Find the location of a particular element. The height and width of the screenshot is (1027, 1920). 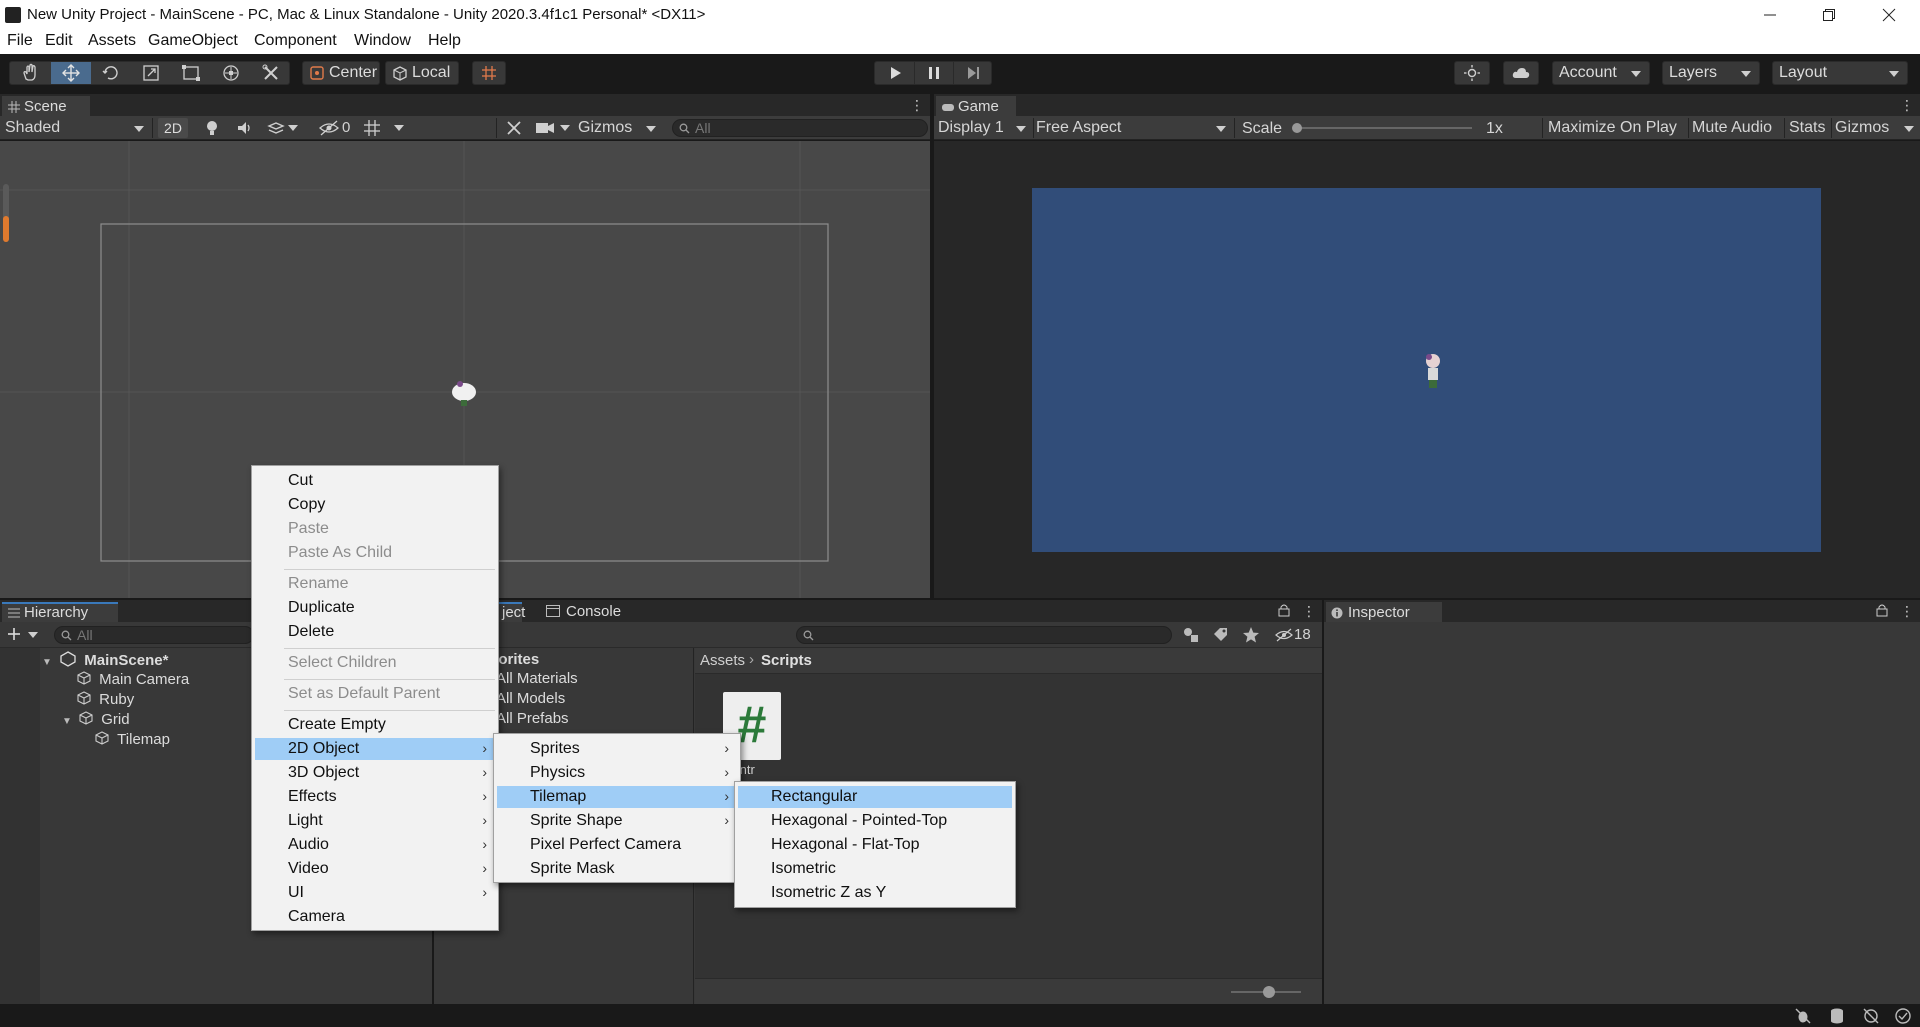

menu-edit: Edit is located at coordinates (59, 41).